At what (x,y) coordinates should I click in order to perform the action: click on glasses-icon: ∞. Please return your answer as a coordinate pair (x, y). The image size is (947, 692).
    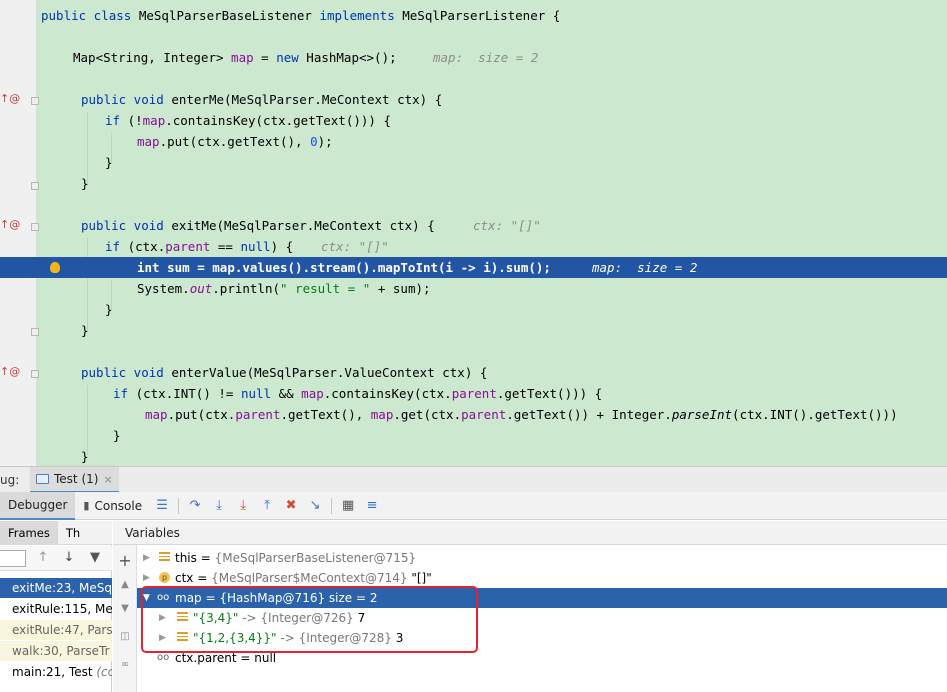
    Looking at the image, I should click on (125, 665).